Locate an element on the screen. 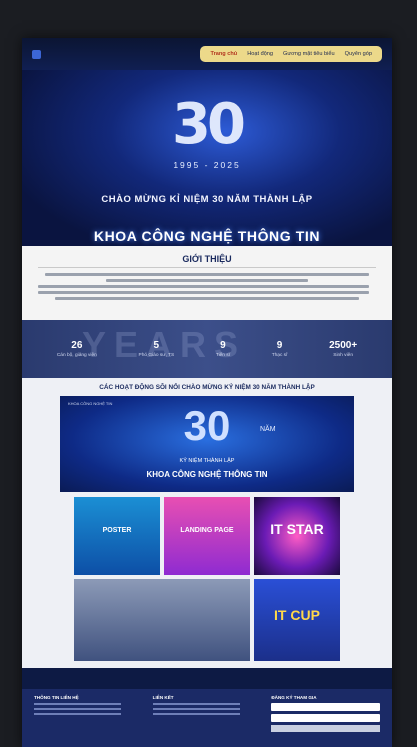 The image size is (417, 747). footer-links-title: LIÊN KẾT is located at coordinates (163, 697).